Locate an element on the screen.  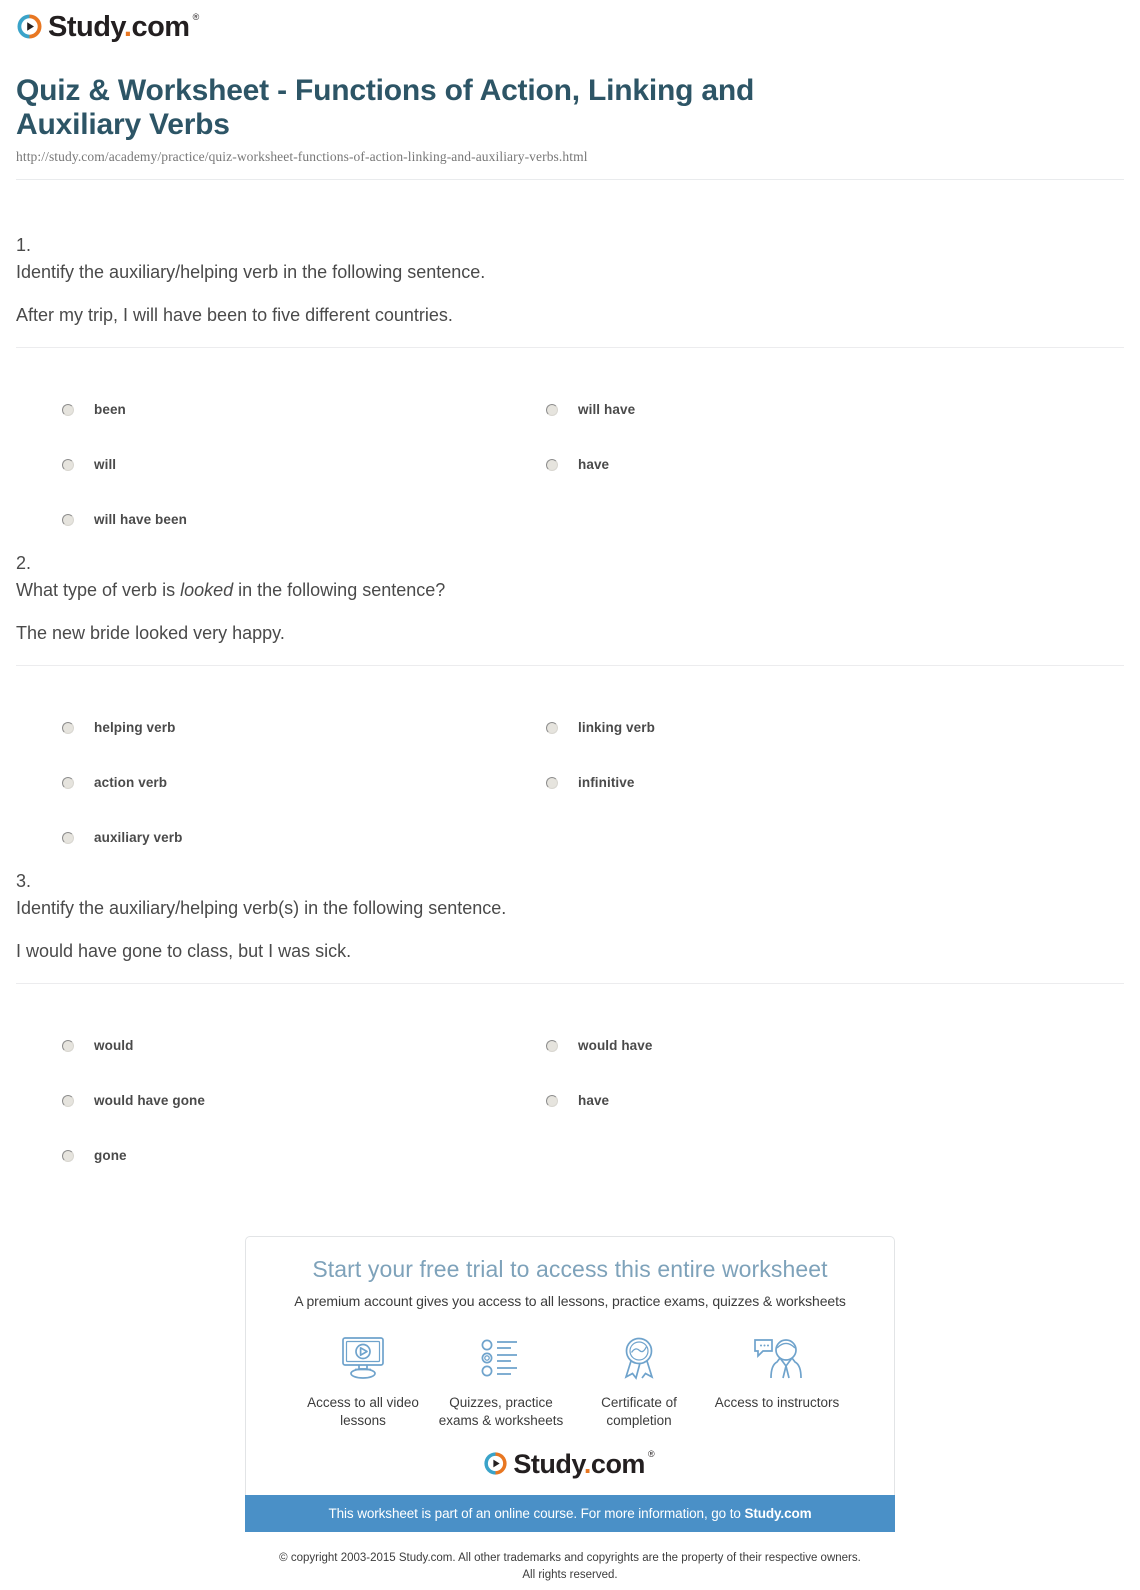
options-column-right: would have have is located at coordinates (599, 1073).